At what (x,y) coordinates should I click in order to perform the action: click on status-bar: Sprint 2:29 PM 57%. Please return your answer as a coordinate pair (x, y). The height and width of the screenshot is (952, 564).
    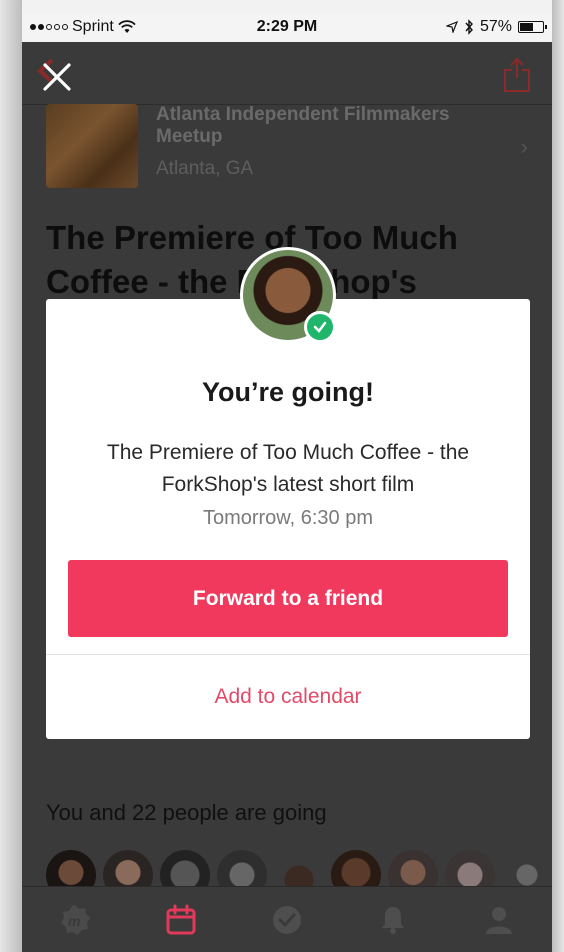
    Looking at the image, I should click on (287, 28).